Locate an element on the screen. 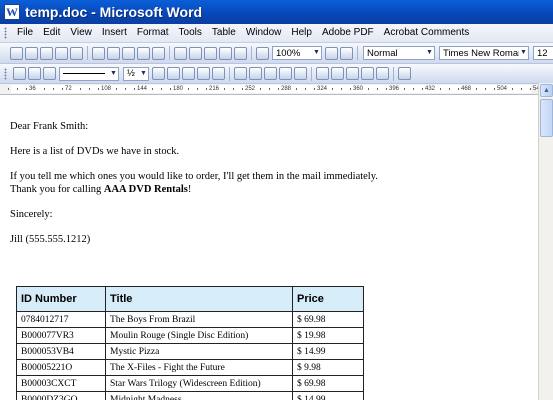 Image resolution: width=553 pixels, height=400 pixels. convert-to-pdf-icon is located at coordinates (19, 73).